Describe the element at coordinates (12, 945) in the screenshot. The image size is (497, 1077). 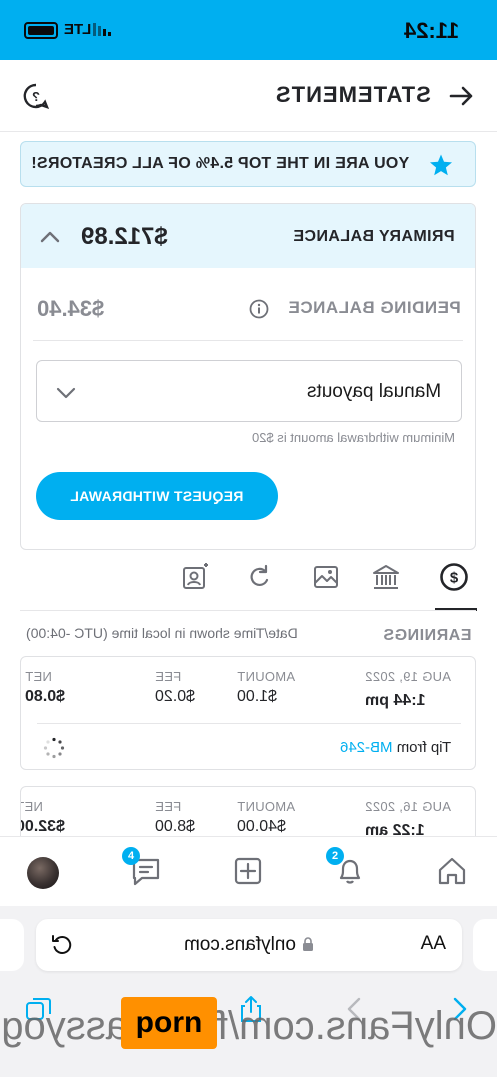
I see `tab-peek-left` at that location.